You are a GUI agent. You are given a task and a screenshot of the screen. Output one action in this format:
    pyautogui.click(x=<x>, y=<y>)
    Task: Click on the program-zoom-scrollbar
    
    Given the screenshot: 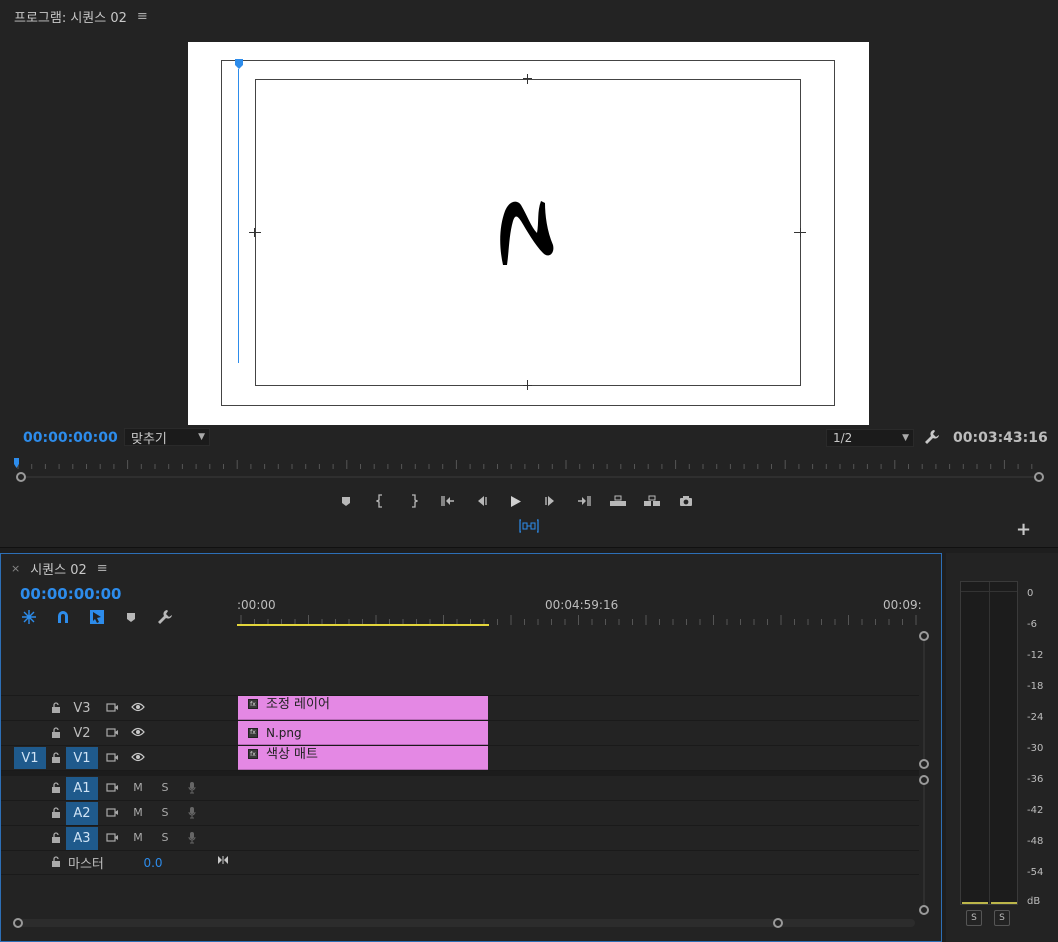 What is the action you would take?
    pyautogui.click(x=530, y=477)
    